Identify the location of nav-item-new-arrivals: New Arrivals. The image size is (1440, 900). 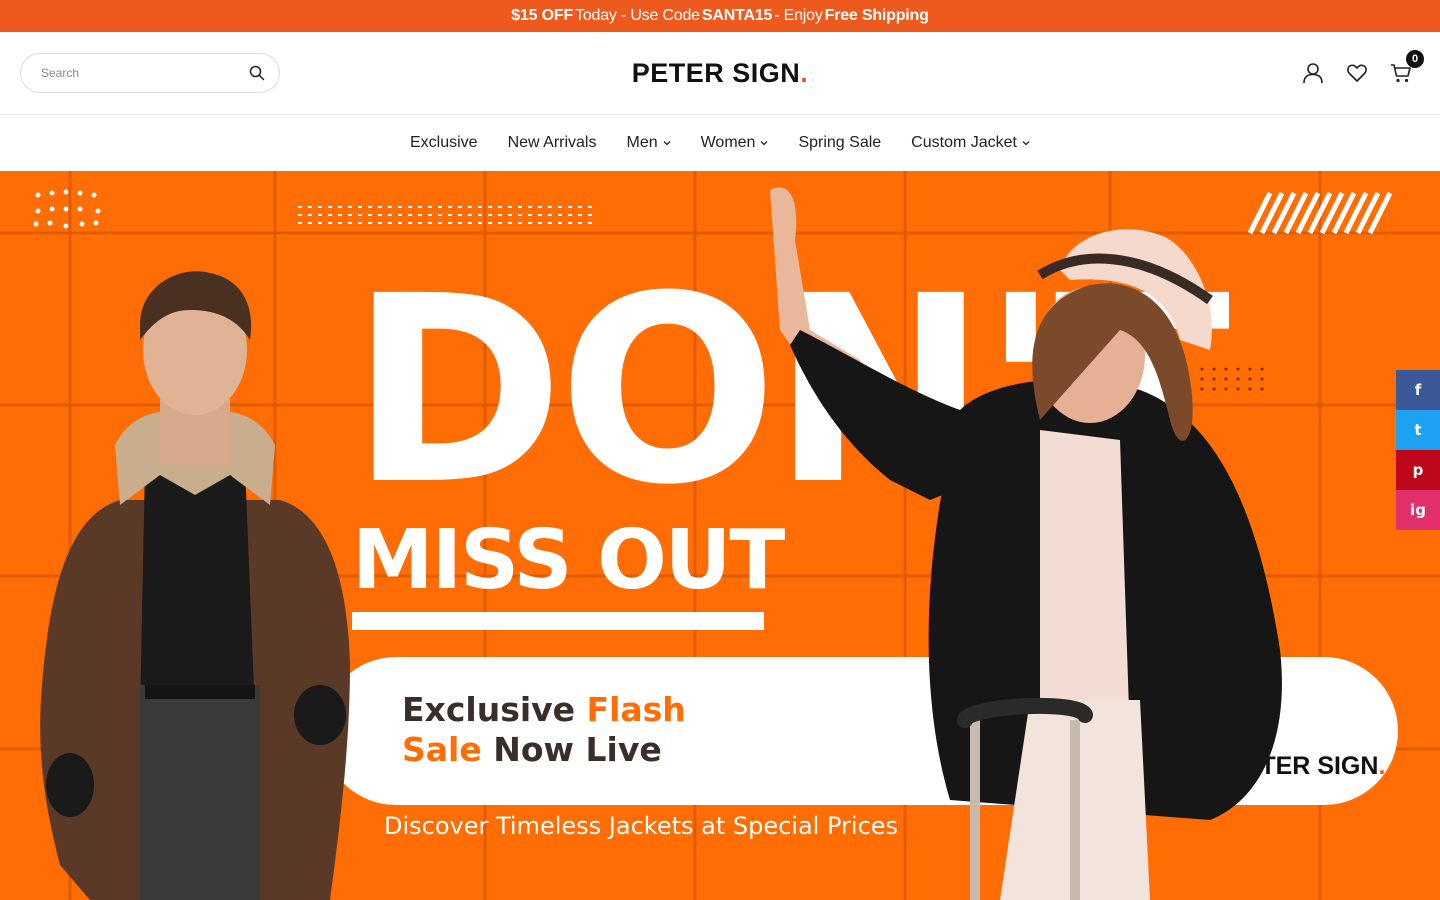
(552, 143).